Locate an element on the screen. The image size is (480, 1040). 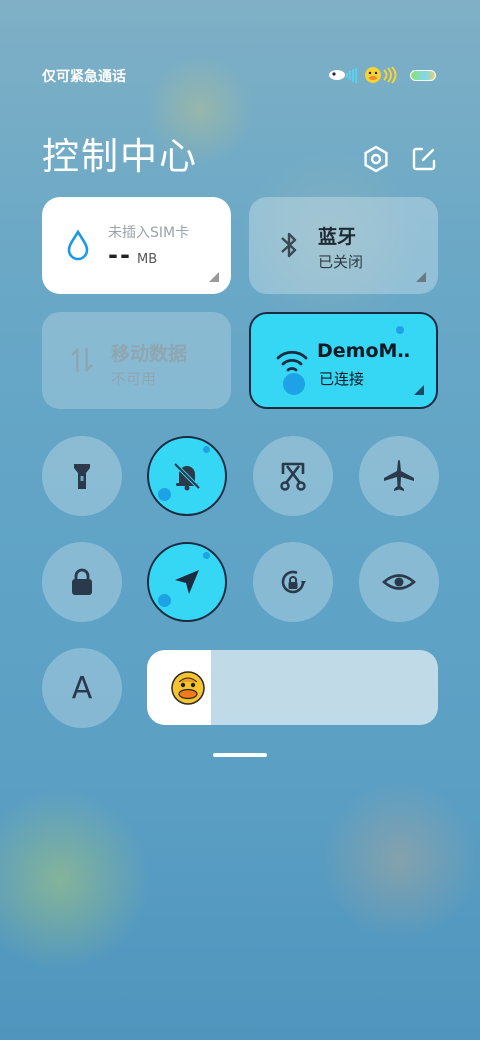
data-value: -- is located at coordinates (120, 255).